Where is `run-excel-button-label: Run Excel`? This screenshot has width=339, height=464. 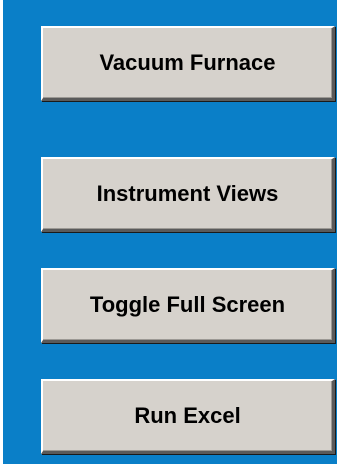
run-excel-button-label: Run Excel is located at coordinates (187, 415).